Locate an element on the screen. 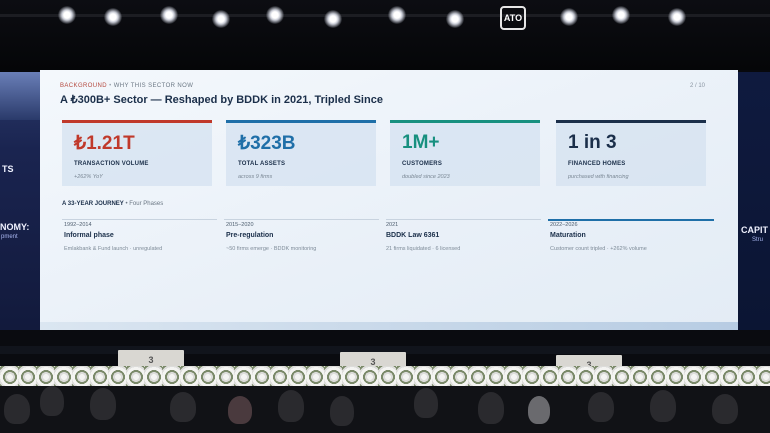 This screenshot has width=770, height=433. truss-logo: ATO is located at coordinates (513, 18).